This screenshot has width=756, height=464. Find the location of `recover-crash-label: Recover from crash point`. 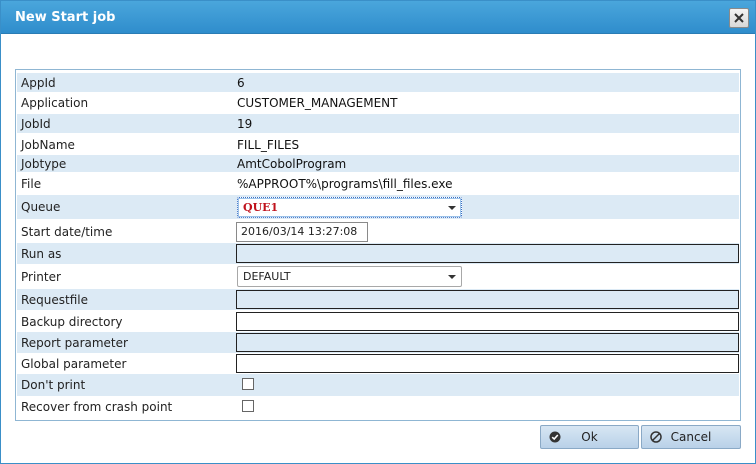

recover-crash-label: Recover from crash point is located at coordinates (97, 407).